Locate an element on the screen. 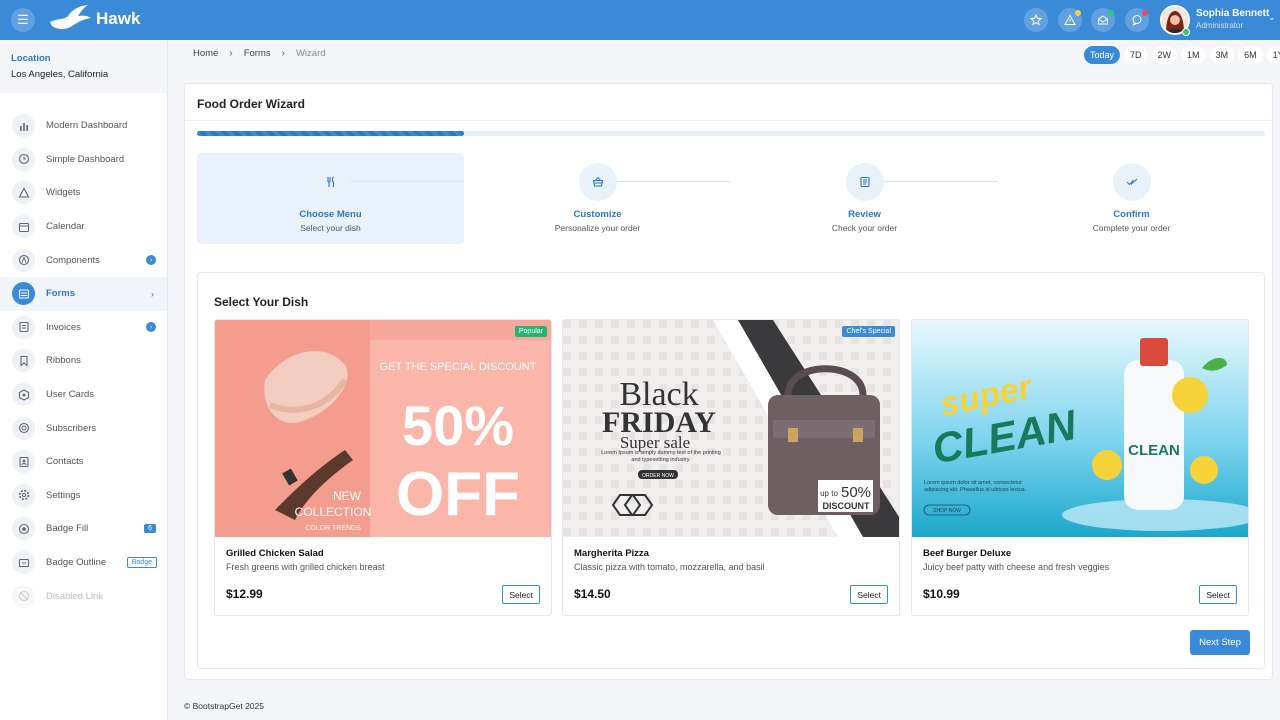 The height and width of the screenshot is (720, 1280). divider is located at coordinates (728, 120).